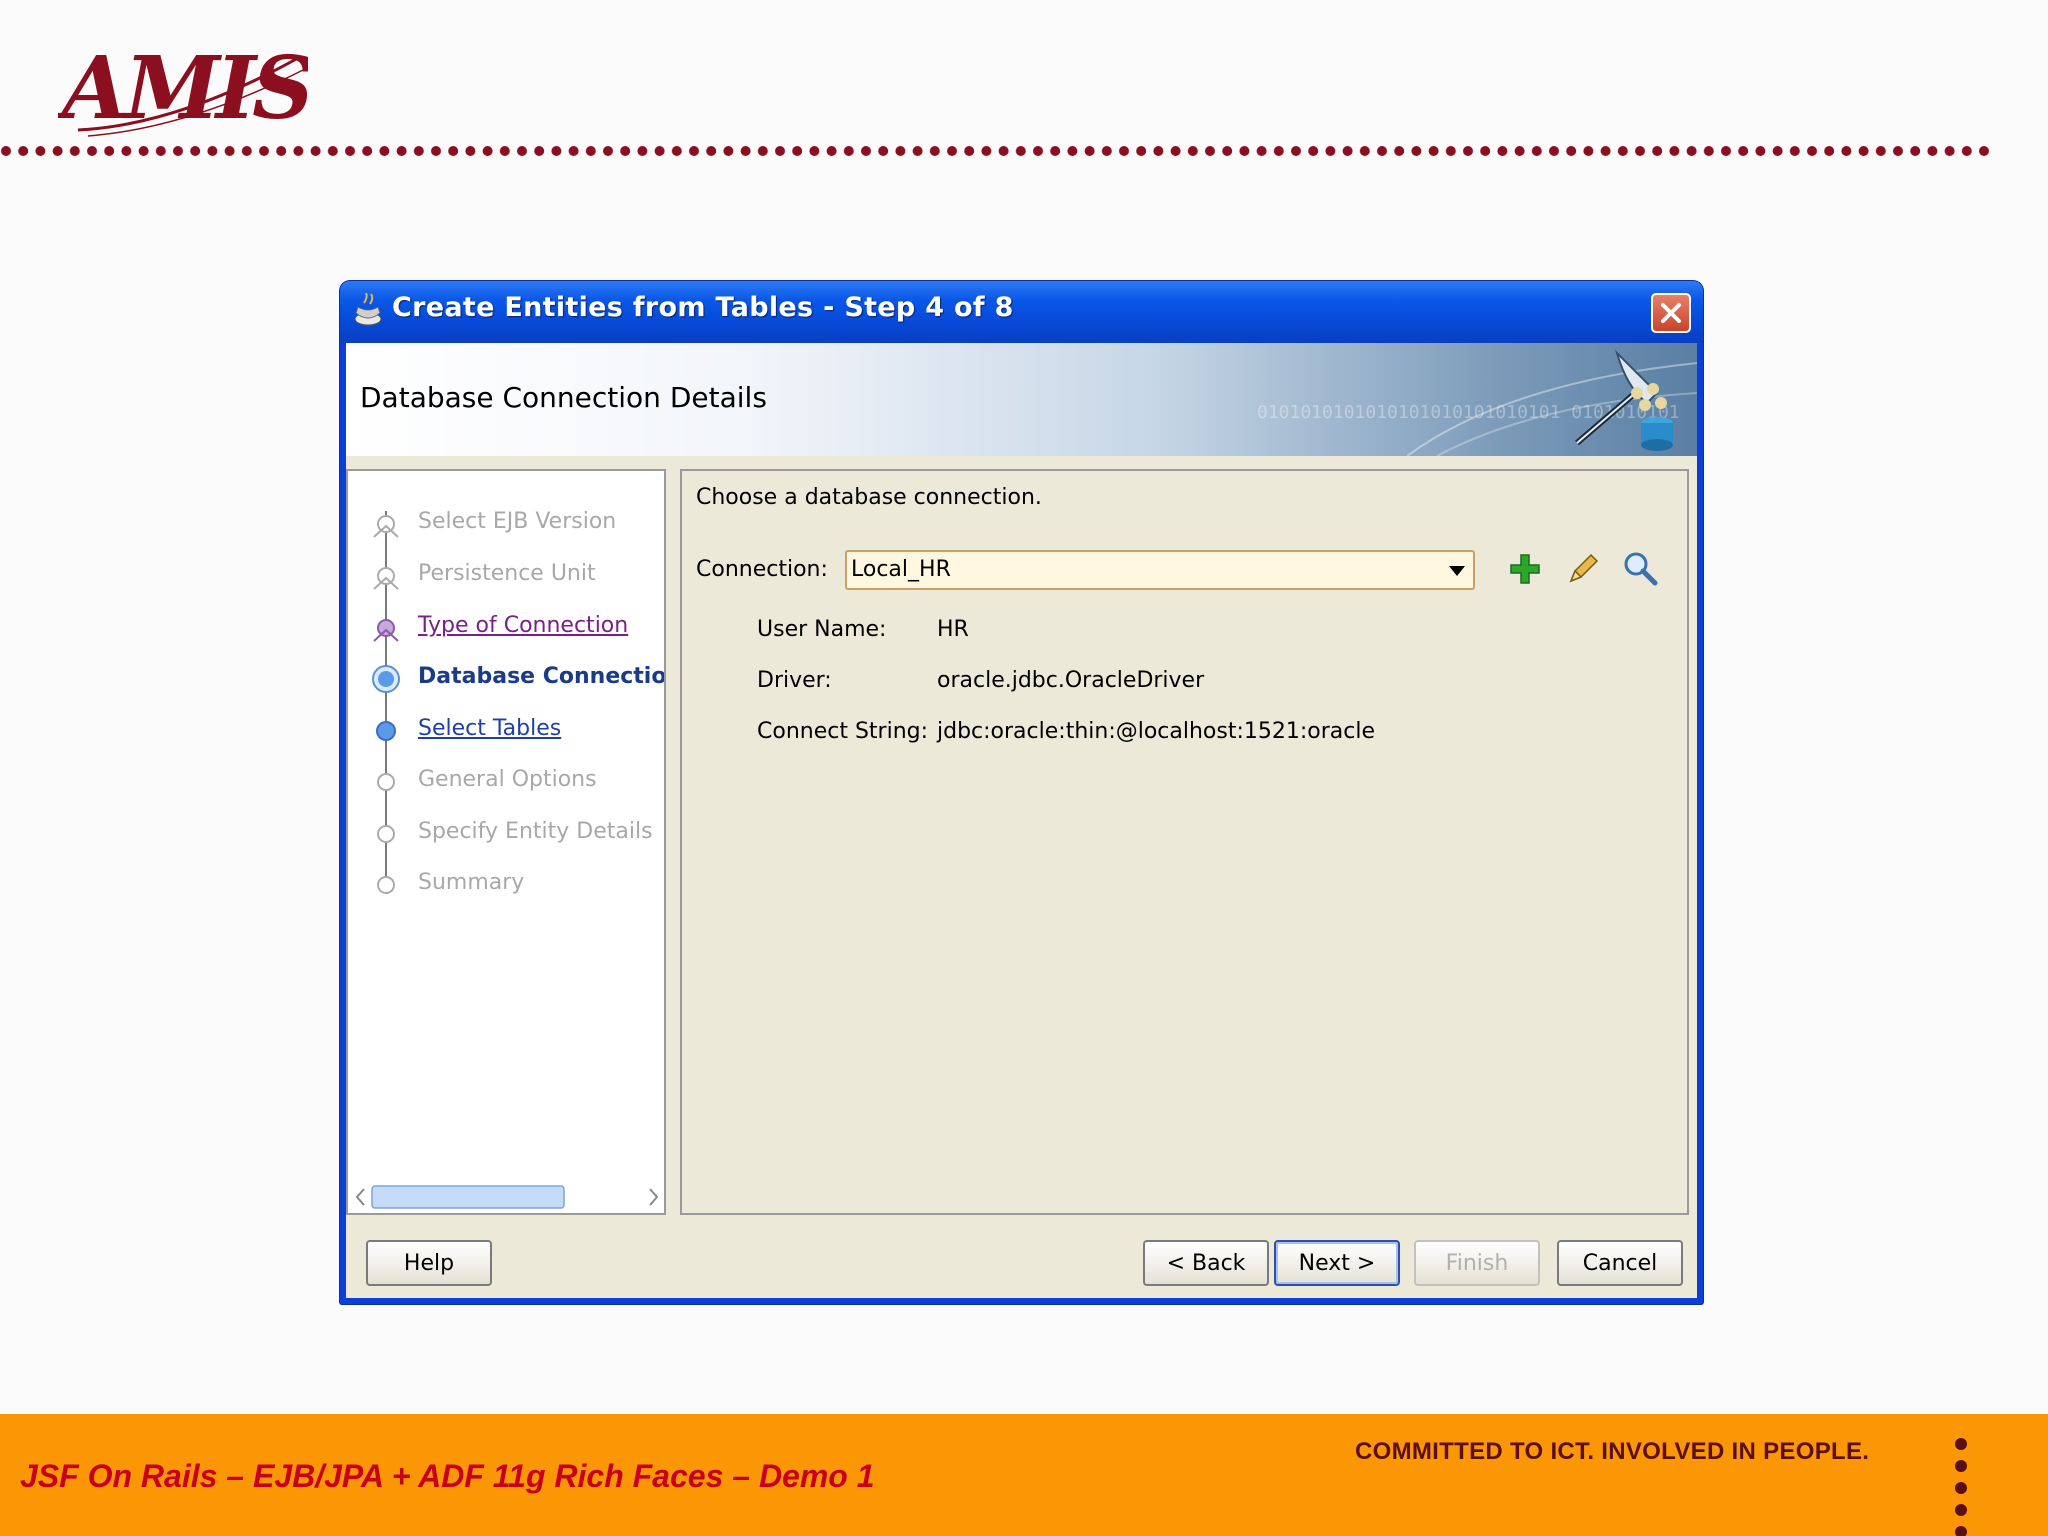 The height and width of the screenshot is (1536, 2048). What do you see at coordinates (1337, 1263) in the screenshot?
I see `next-button: Next >` at bounding box center [1337, 1263].